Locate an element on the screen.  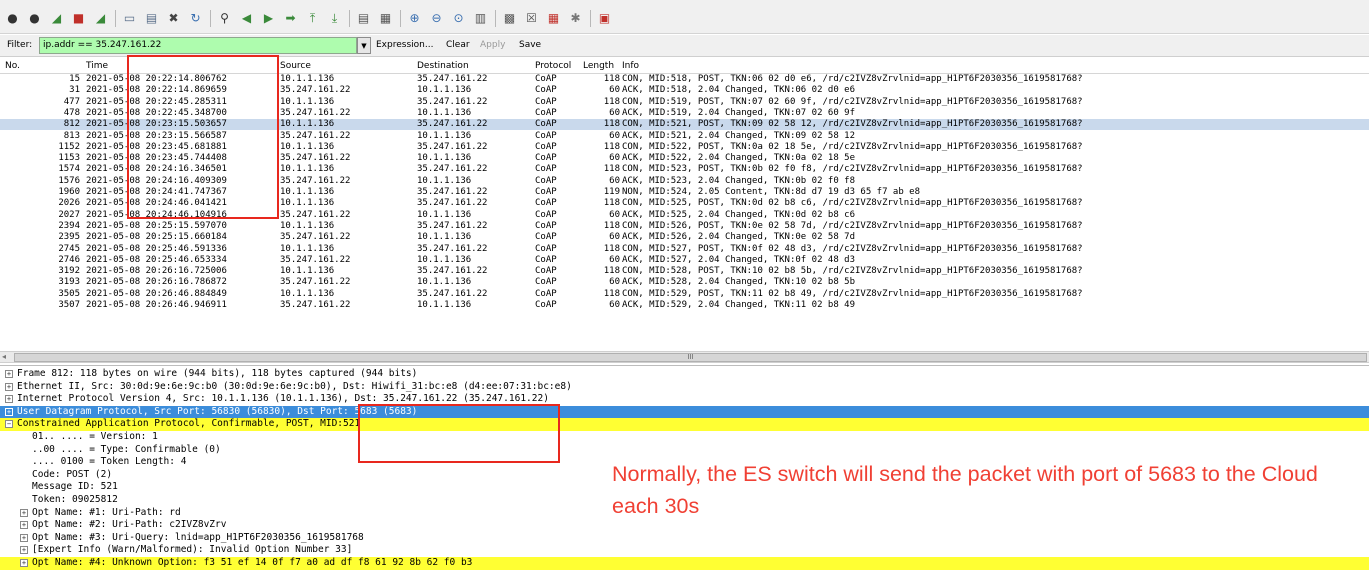
packet-no: 477 is located at coordinates (71, 101).